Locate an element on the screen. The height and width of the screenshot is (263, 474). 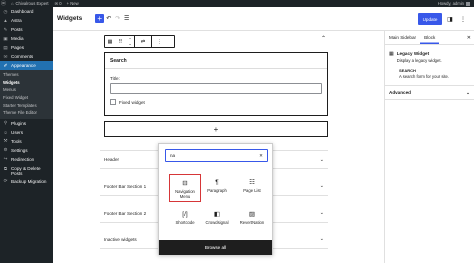
inserter-item-revertnation: ▨ RevertNation is located at coordinates (252, 220).